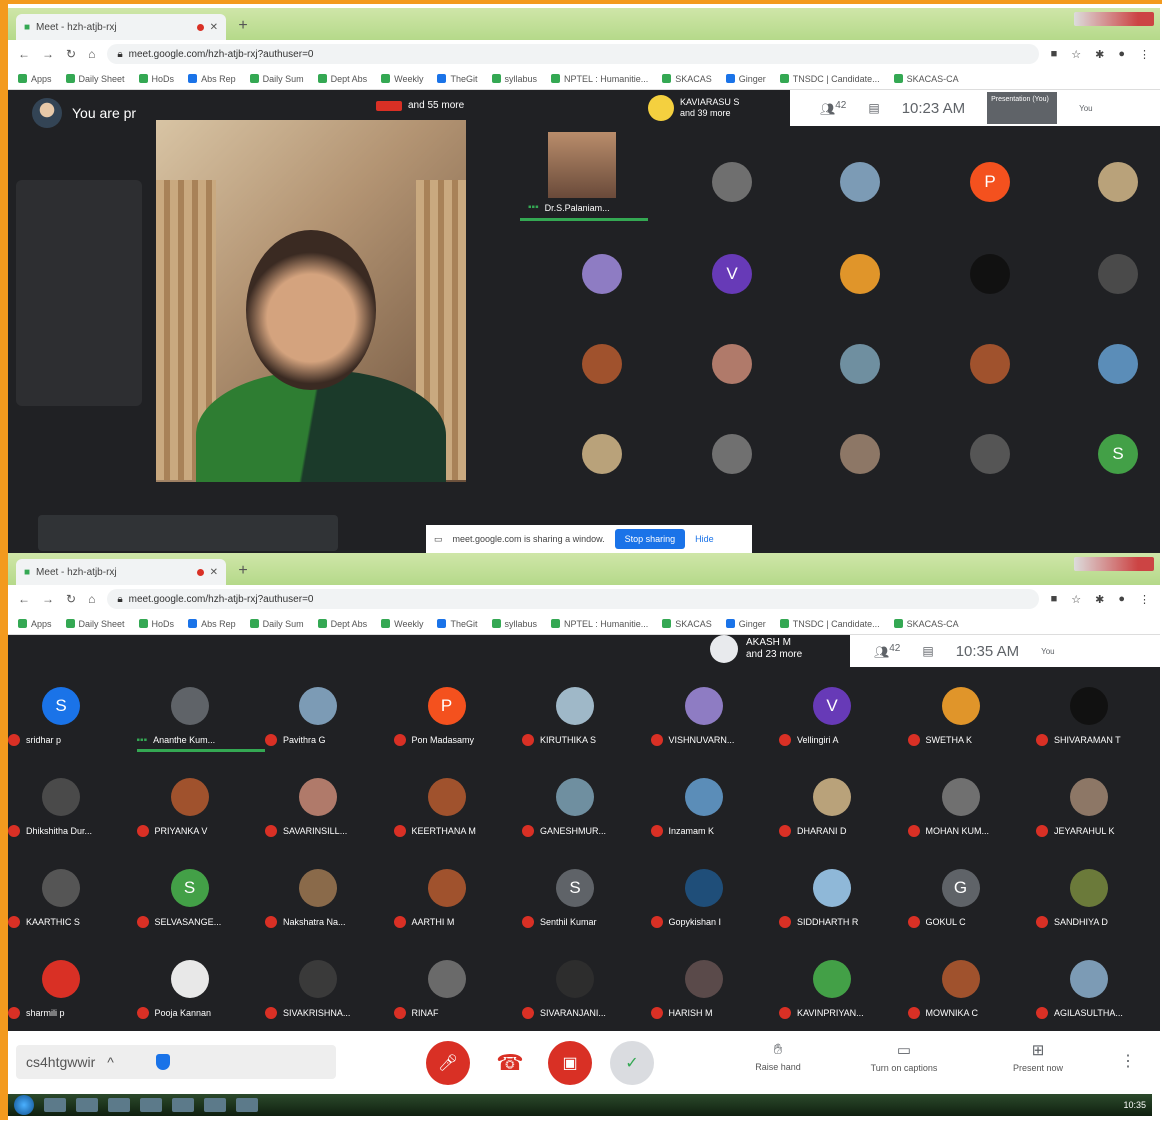  Describe the element at coordinates (732, 274) in the screenshot. I see `participant-avatar: V` at that location.